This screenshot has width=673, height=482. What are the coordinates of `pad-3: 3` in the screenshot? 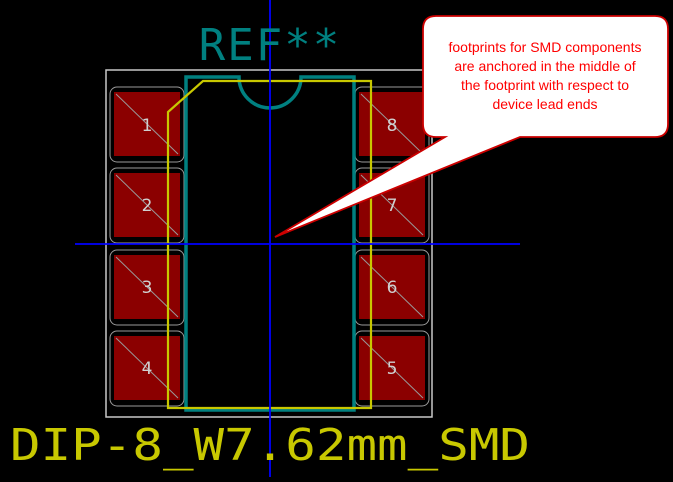 It's located at (147, 287).